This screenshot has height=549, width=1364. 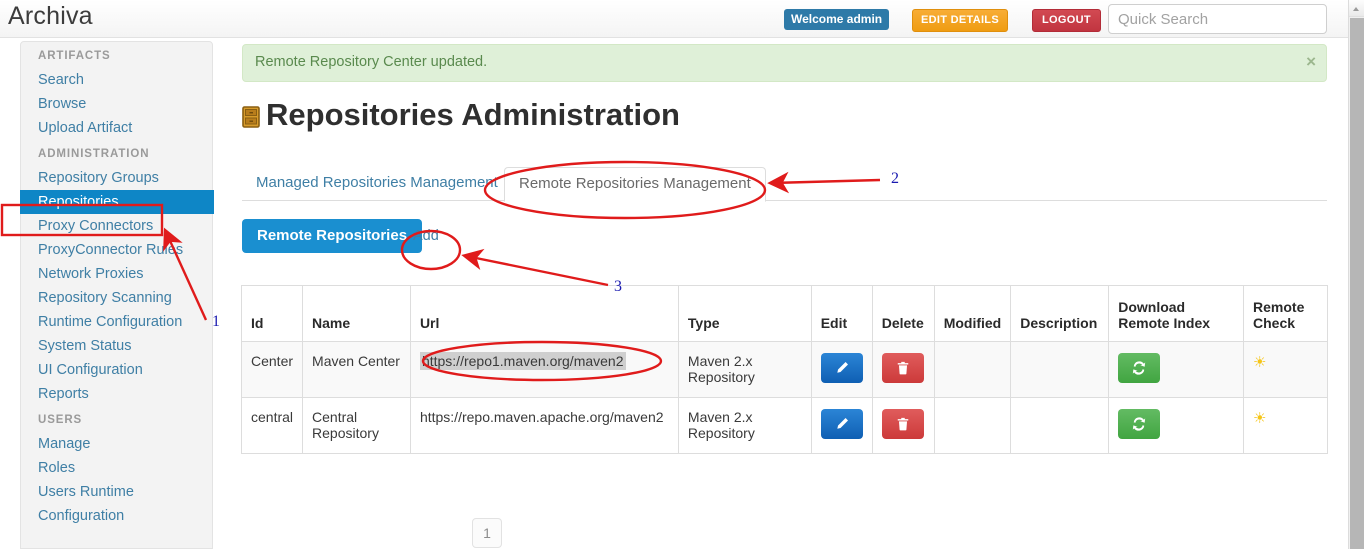 What do you see at coordinates (541, 417) in the screenshot?
I see `url-text: https://repo.maven.apache.org/maven2` at bounding box center [541, 417].